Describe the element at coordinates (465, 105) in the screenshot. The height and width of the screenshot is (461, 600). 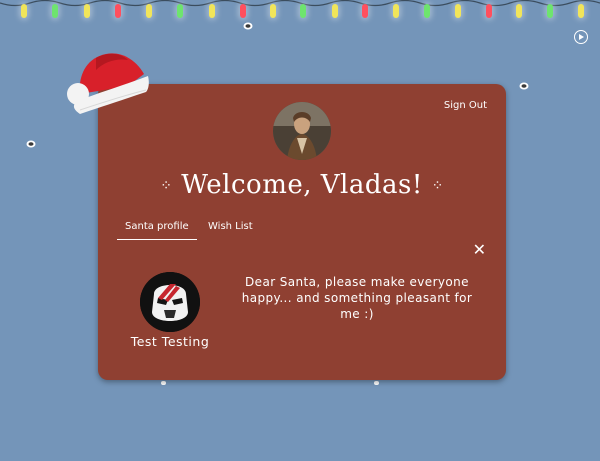
I see `sign-out-button: Sign Out` at that location.